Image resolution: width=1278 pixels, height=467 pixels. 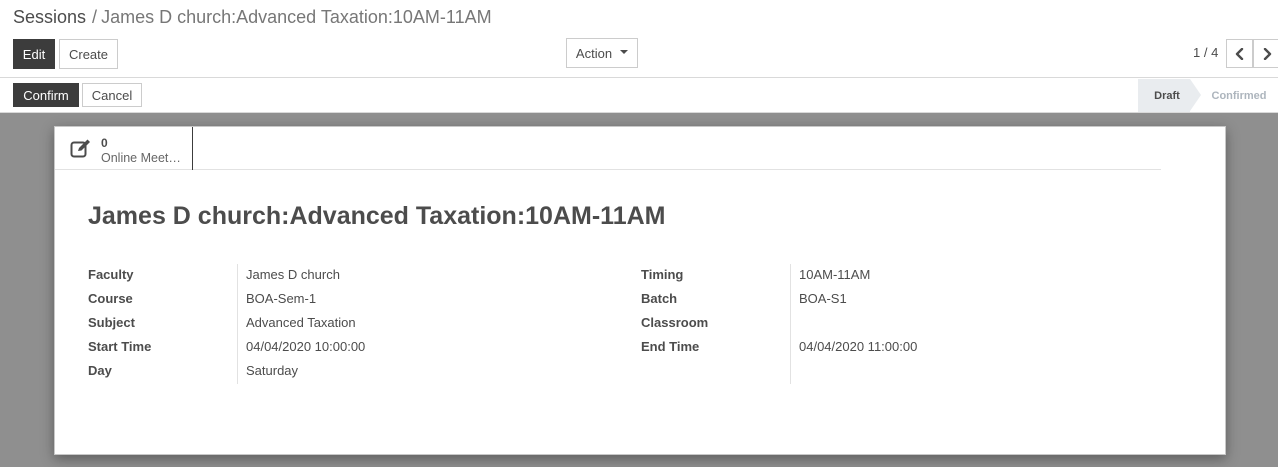 What do you see at coordinates (111, 274) in the screenshot?
I see `faculty-label: Faculty` at bounding box center [111, 274].